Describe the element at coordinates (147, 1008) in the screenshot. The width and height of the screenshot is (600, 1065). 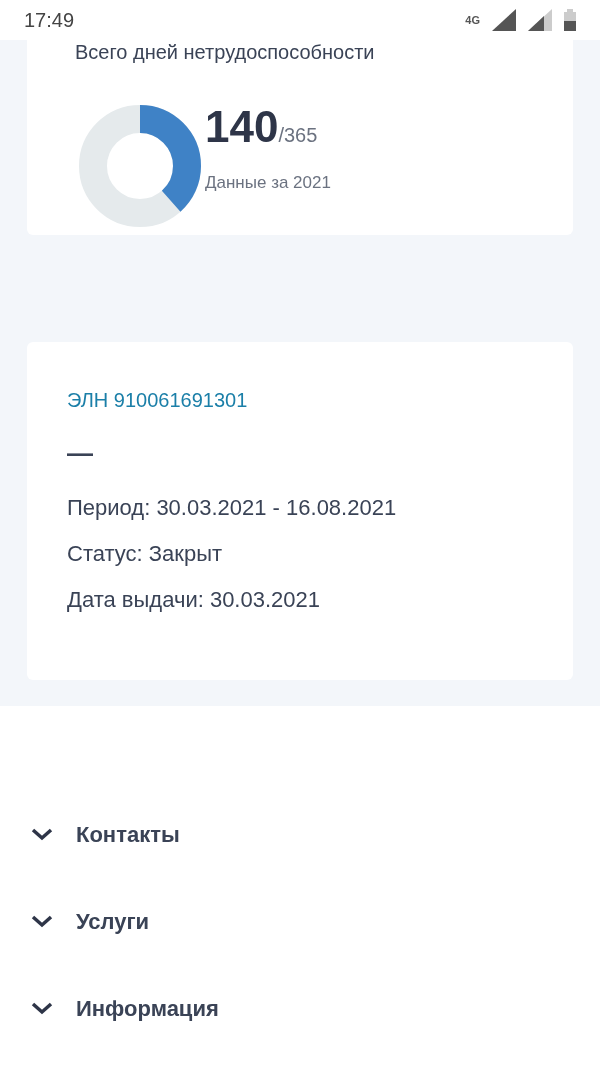
I see `menu-label: Информация` at that location.